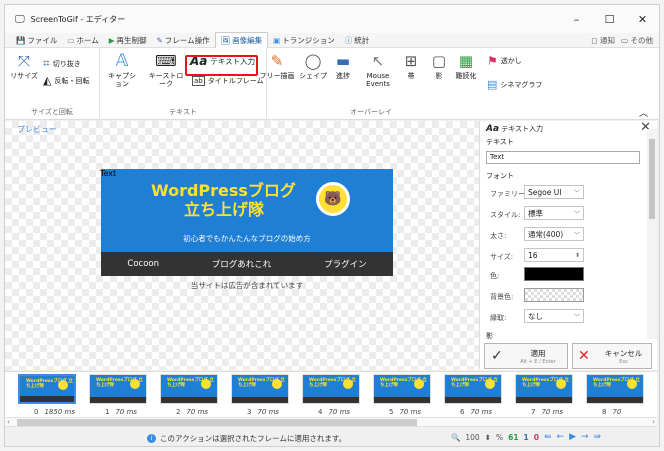 Image resolution: width=664 pixels, height=451 pixels. I want to click on band-label: 帯, so click(411, 76).